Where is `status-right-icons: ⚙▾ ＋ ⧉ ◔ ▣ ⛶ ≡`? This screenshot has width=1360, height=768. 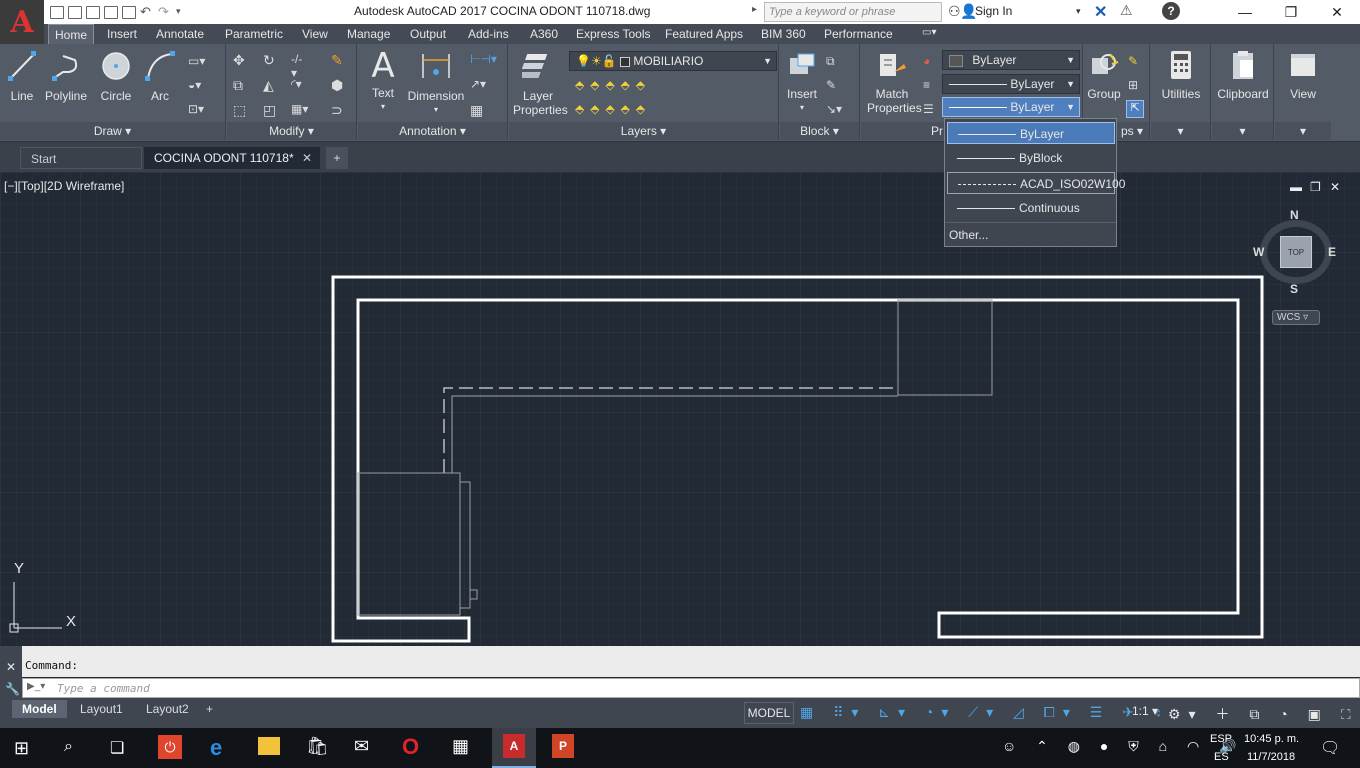
status-right-icons: ⚙▾ ＋ ⧉ ◔ ▣ ⛶ ≡ is located at coordinates (1261, 713).